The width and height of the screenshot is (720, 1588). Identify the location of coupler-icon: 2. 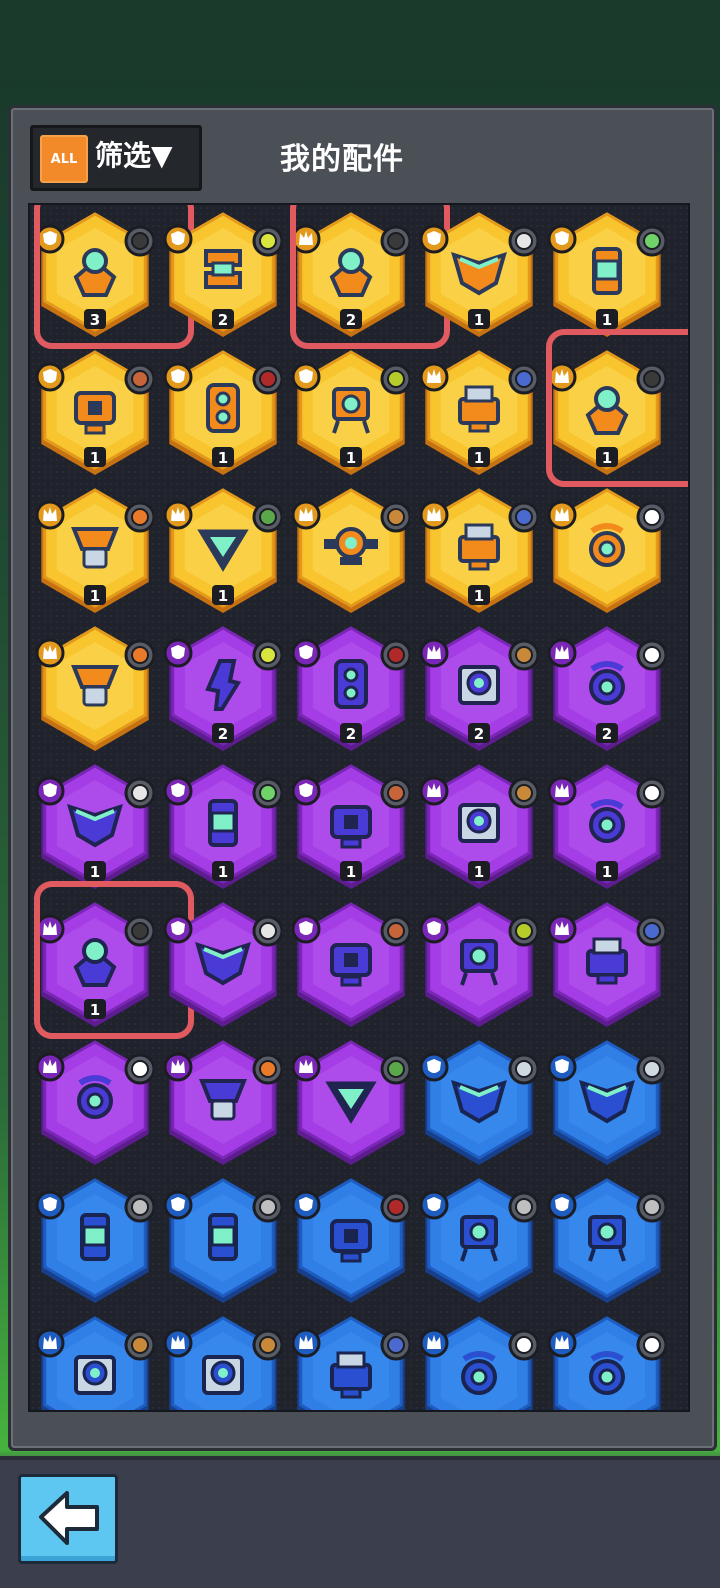
(223, 274).